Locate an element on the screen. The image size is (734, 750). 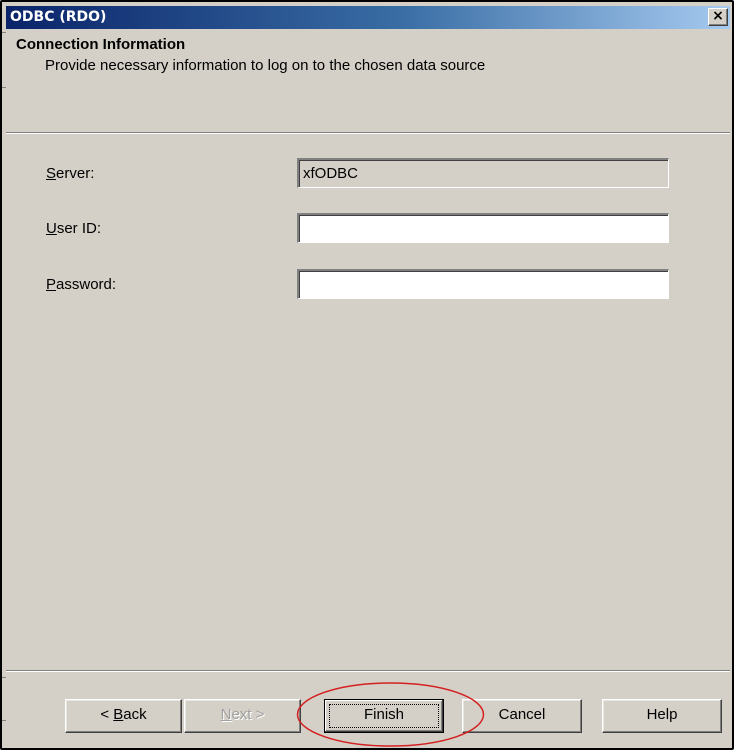
close-icon: × is located at coordinates (718, 16).